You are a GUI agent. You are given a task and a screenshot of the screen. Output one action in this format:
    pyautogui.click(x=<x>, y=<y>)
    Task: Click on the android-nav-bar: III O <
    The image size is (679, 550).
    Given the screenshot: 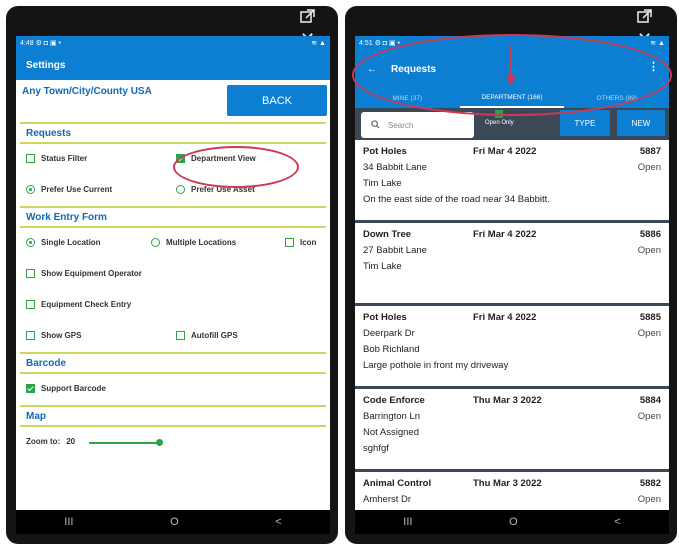 What is the action you would take?
    pyautogui.click(x=512, y=522)
    